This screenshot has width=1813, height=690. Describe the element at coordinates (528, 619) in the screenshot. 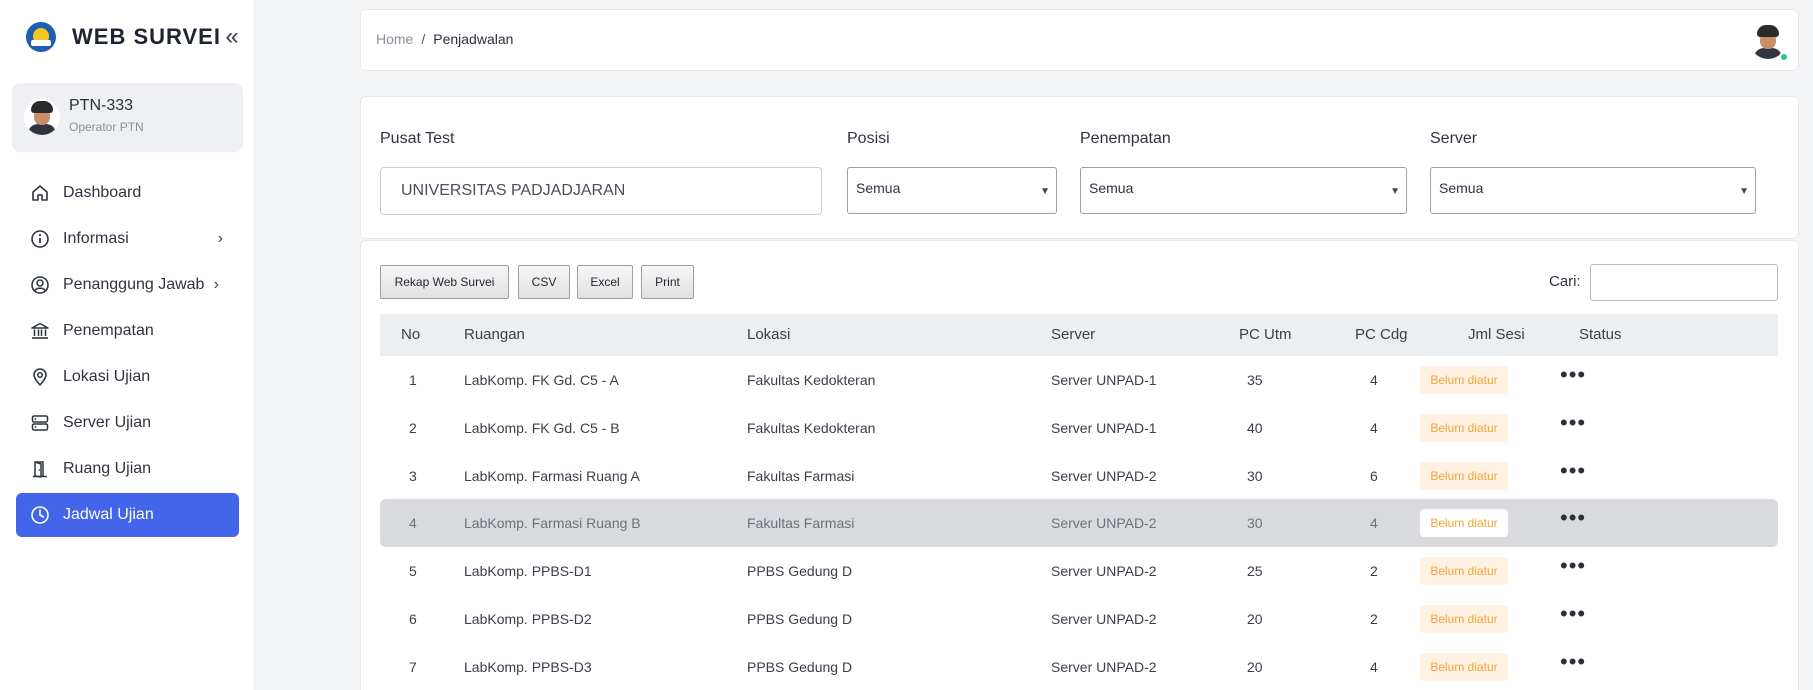

I see `cell-ruangan: LabKomp. PPBS-D2` at that location.